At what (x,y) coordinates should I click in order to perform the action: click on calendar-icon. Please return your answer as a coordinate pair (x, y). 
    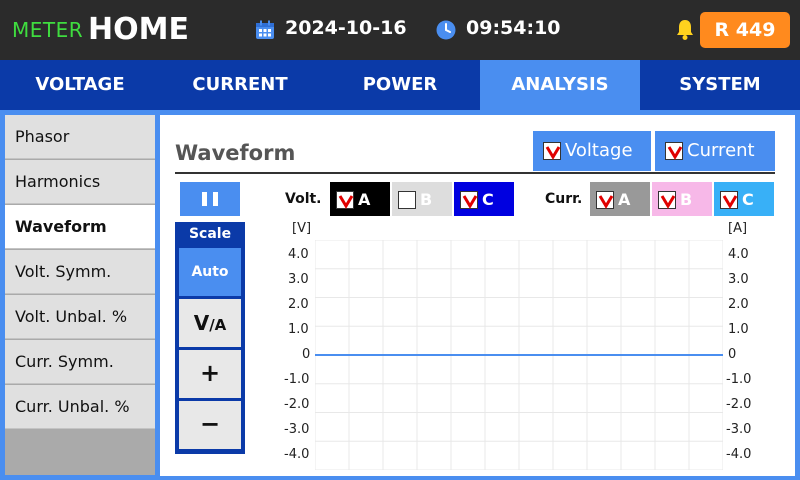
    Looking at the image, I should click on (265, 29).